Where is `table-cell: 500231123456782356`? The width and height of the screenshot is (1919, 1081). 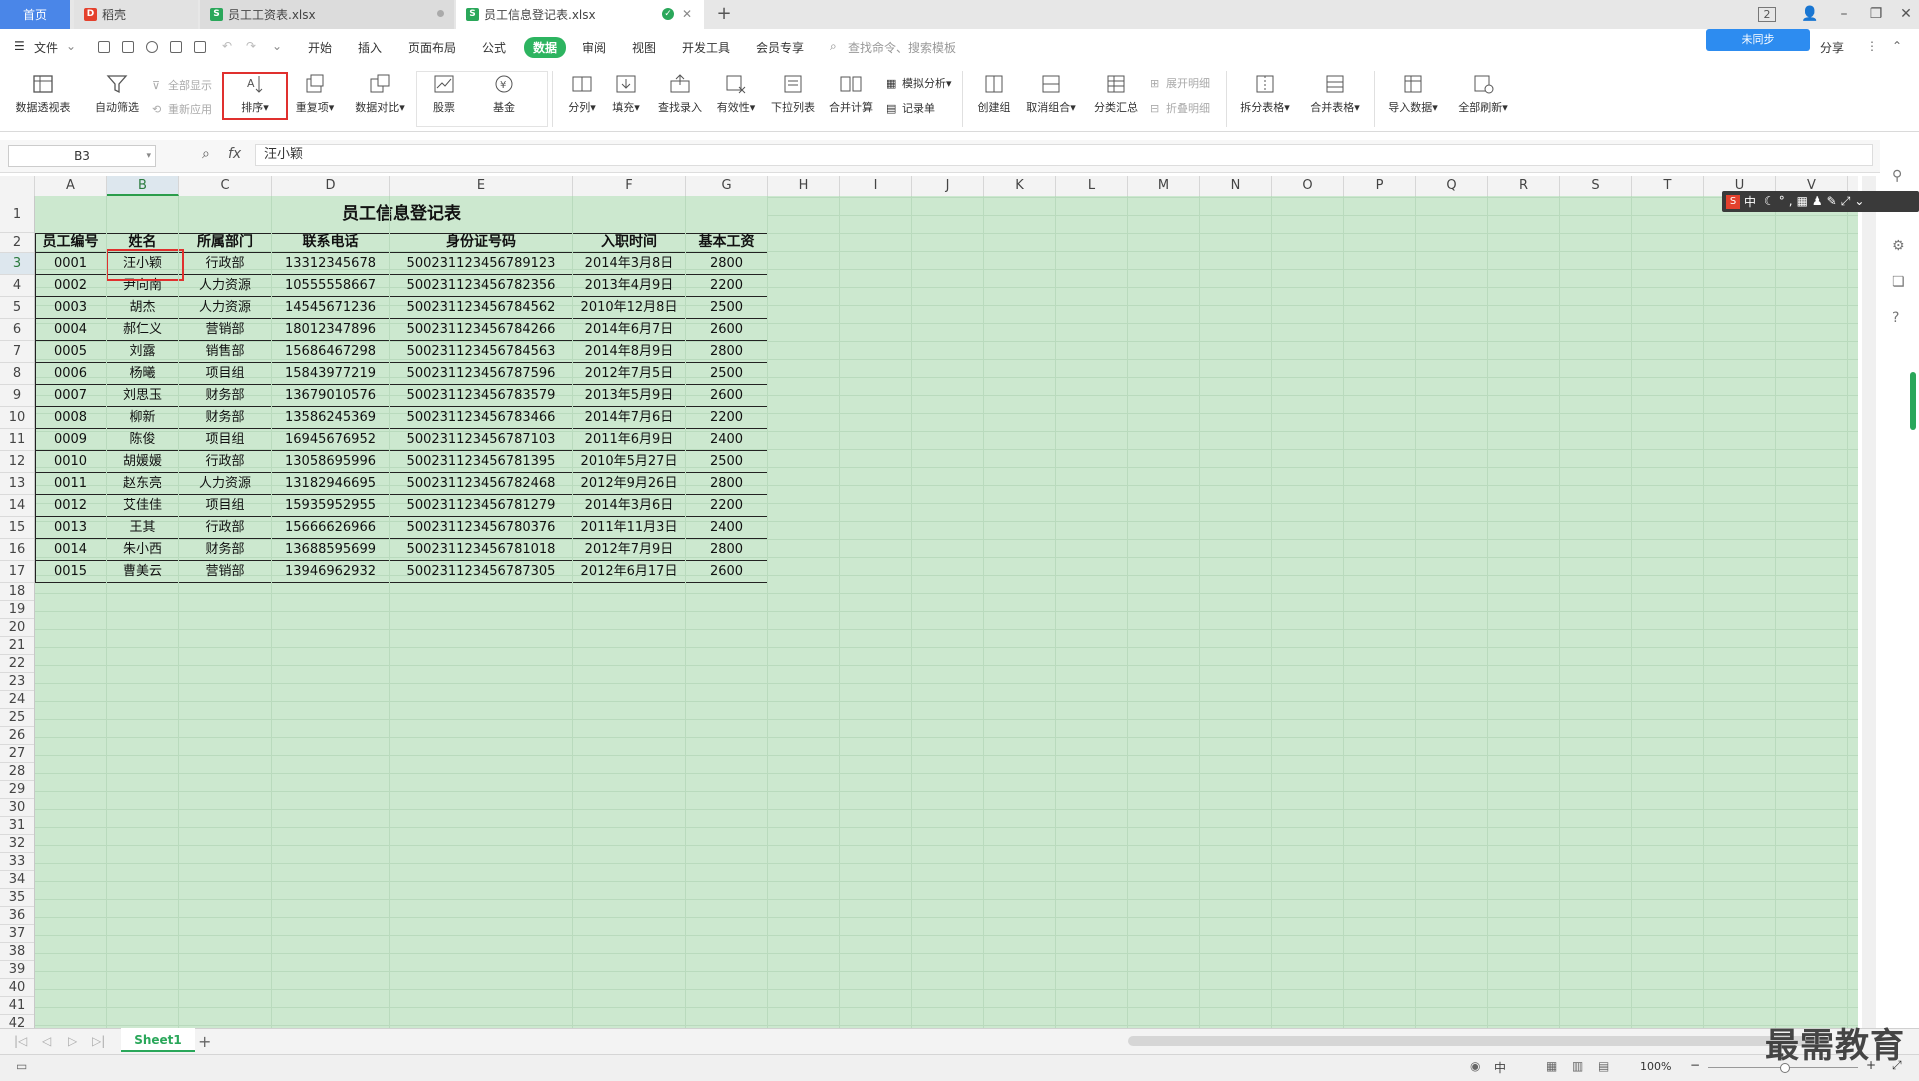 table-cell: 500231123456782356 is located at coordinates (481, 286).